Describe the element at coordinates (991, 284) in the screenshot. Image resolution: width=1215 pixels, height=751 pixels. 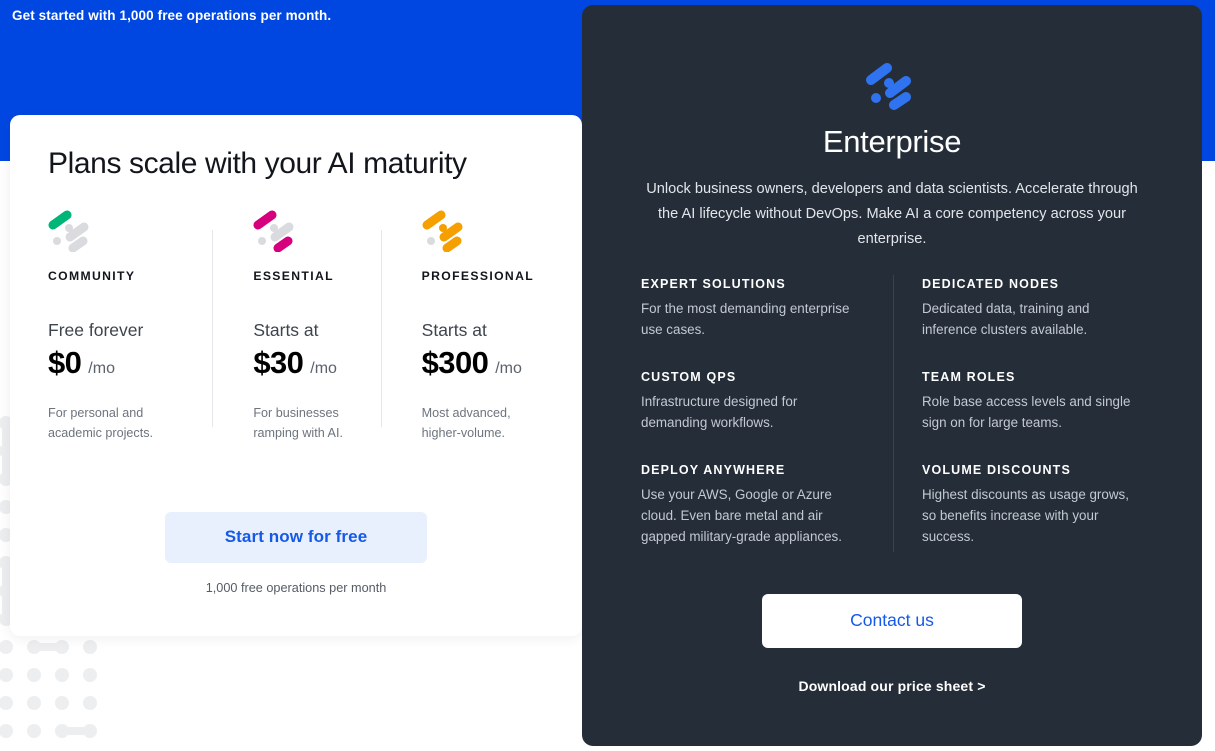
I see `feature-title: DEDICATED NODES` at that location.